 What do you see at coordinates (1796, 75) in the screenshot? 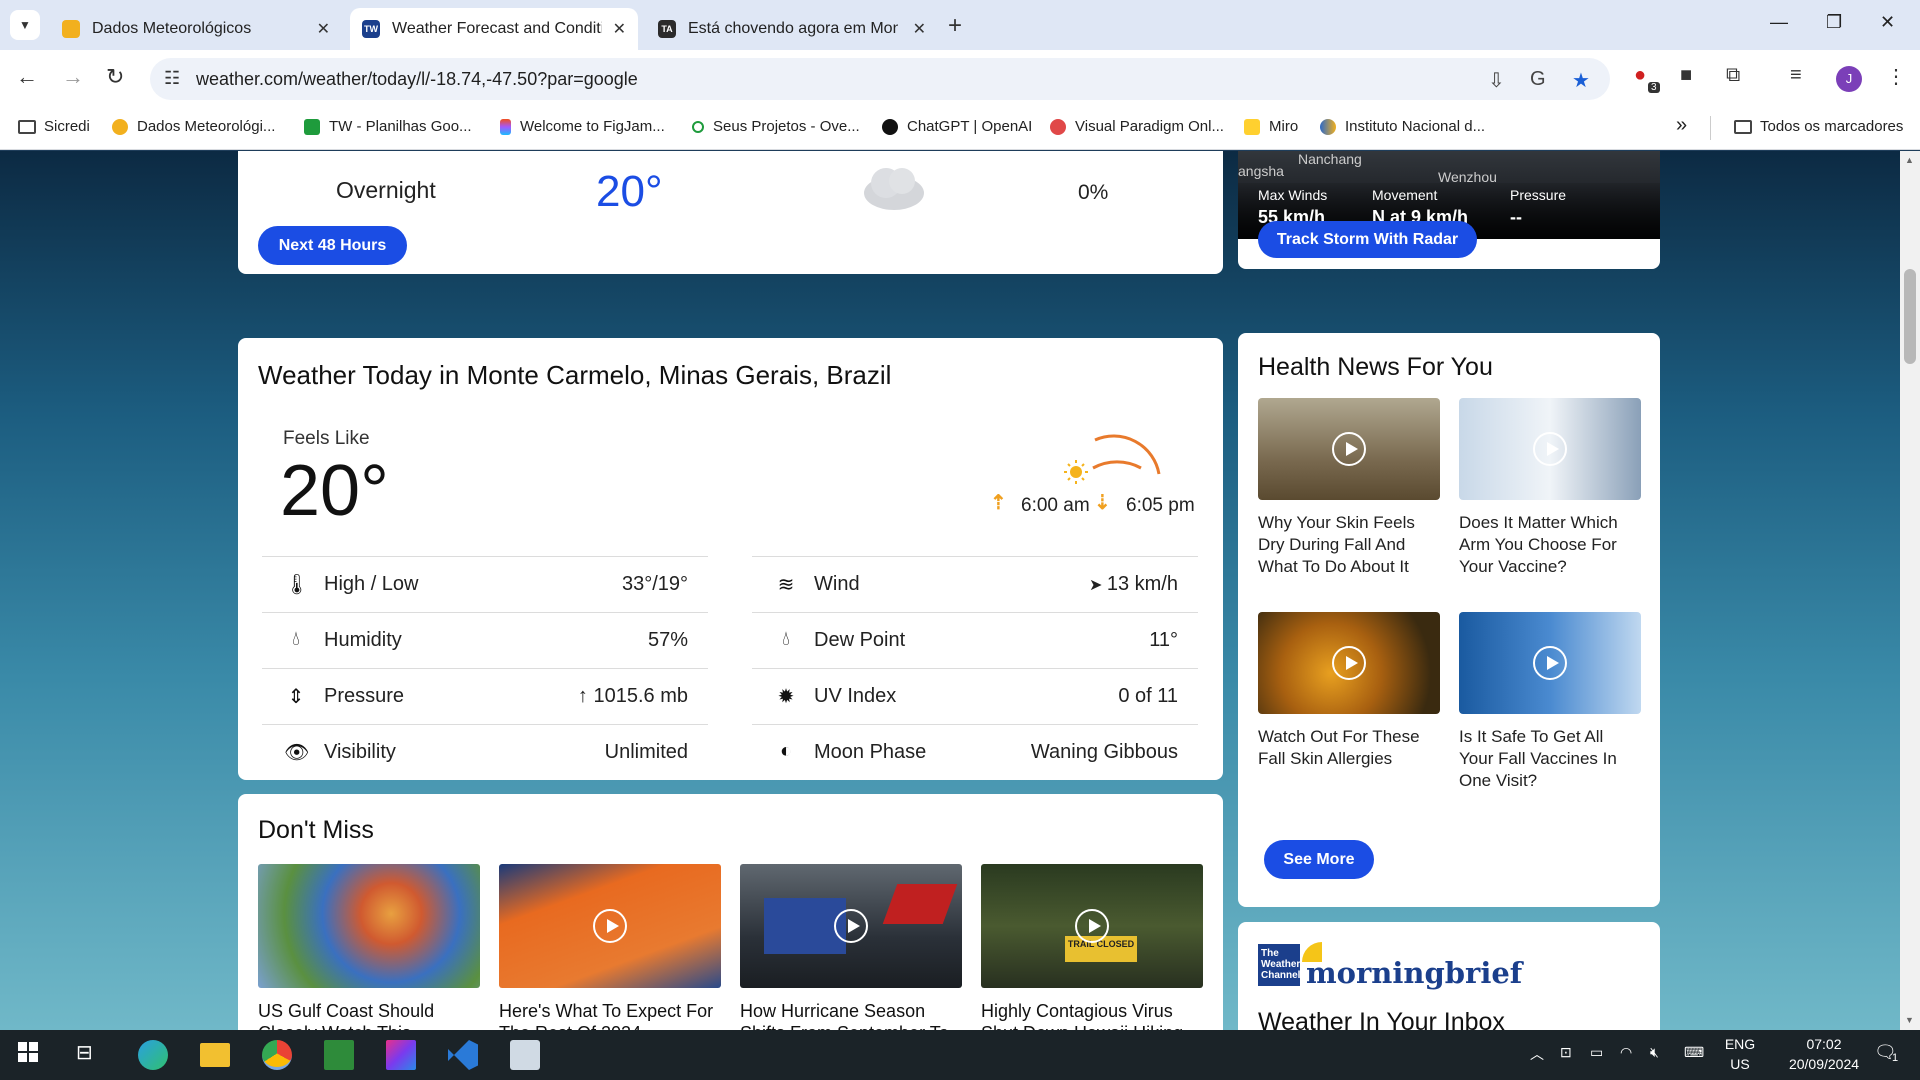
I see `media-control-icon: ≡` at bounding box center [1796, 75].